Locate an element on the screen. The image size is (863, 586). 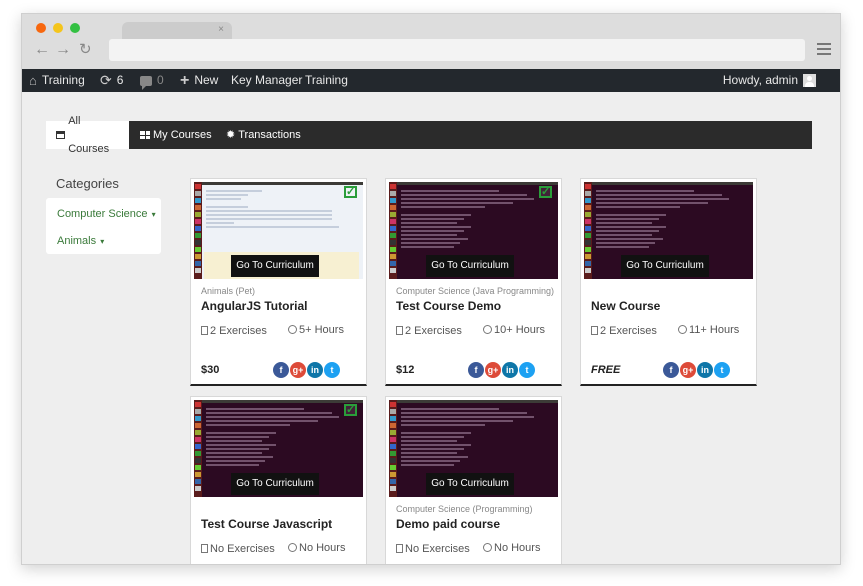
key-manager-label: Key Manager is located at coordinates (267, 80).